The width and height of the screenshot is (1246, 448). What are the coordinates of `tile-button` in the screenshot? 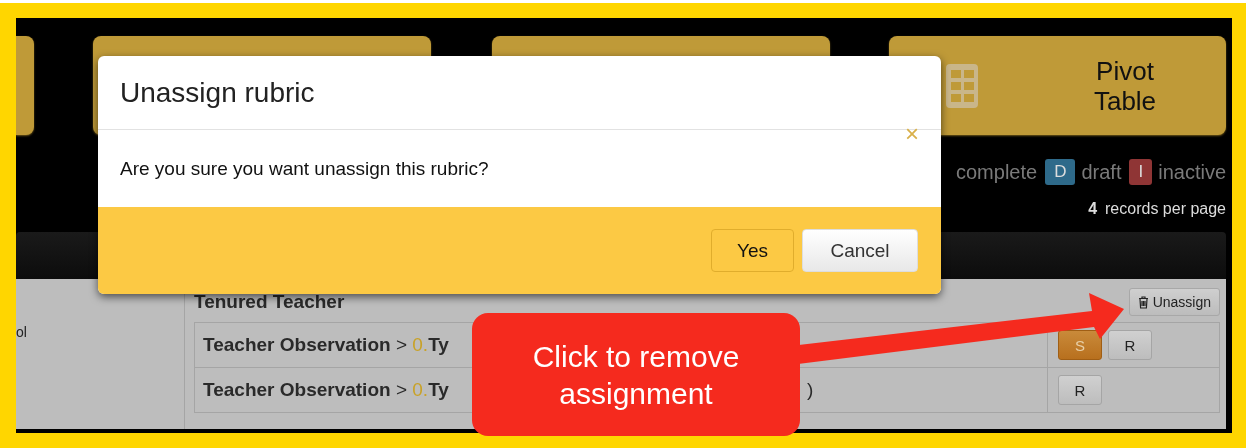 It's located at (25, 85).